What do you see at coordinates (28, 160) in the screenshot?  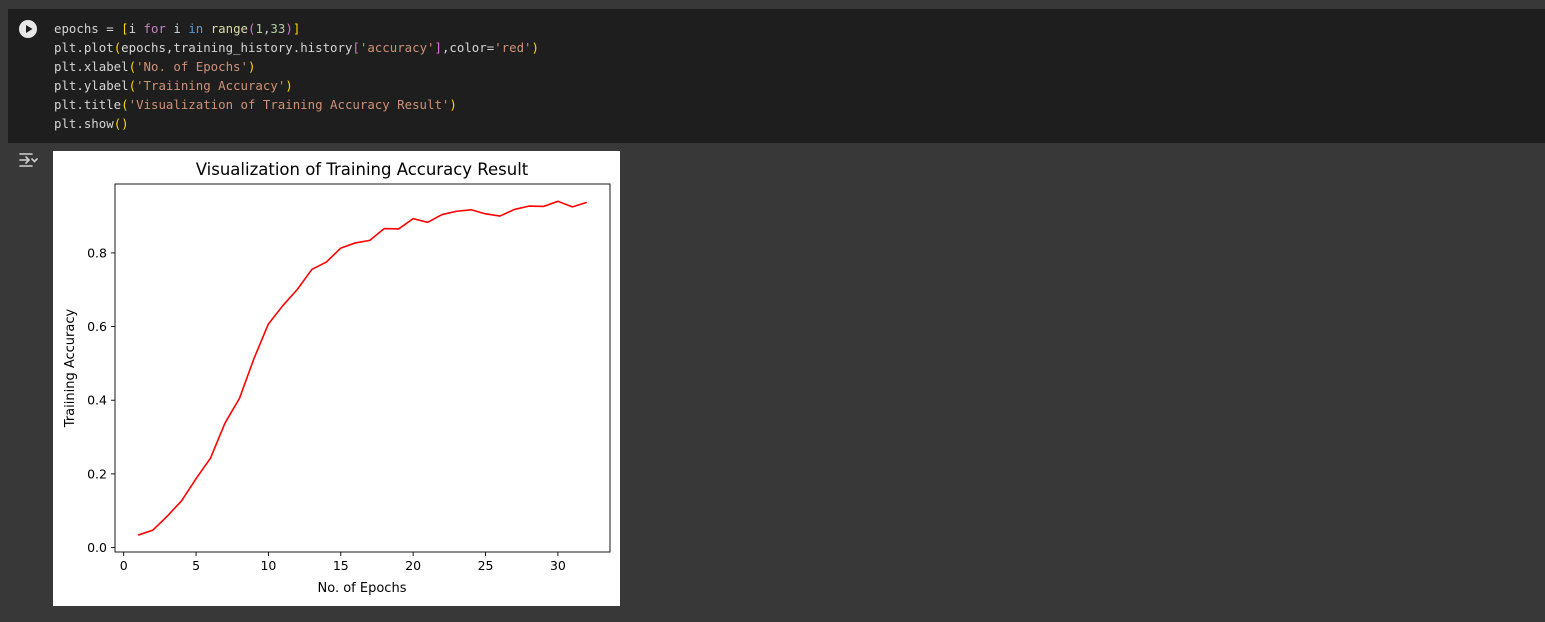 I see `output-toggle-icon` at bounding box center [28, 160].